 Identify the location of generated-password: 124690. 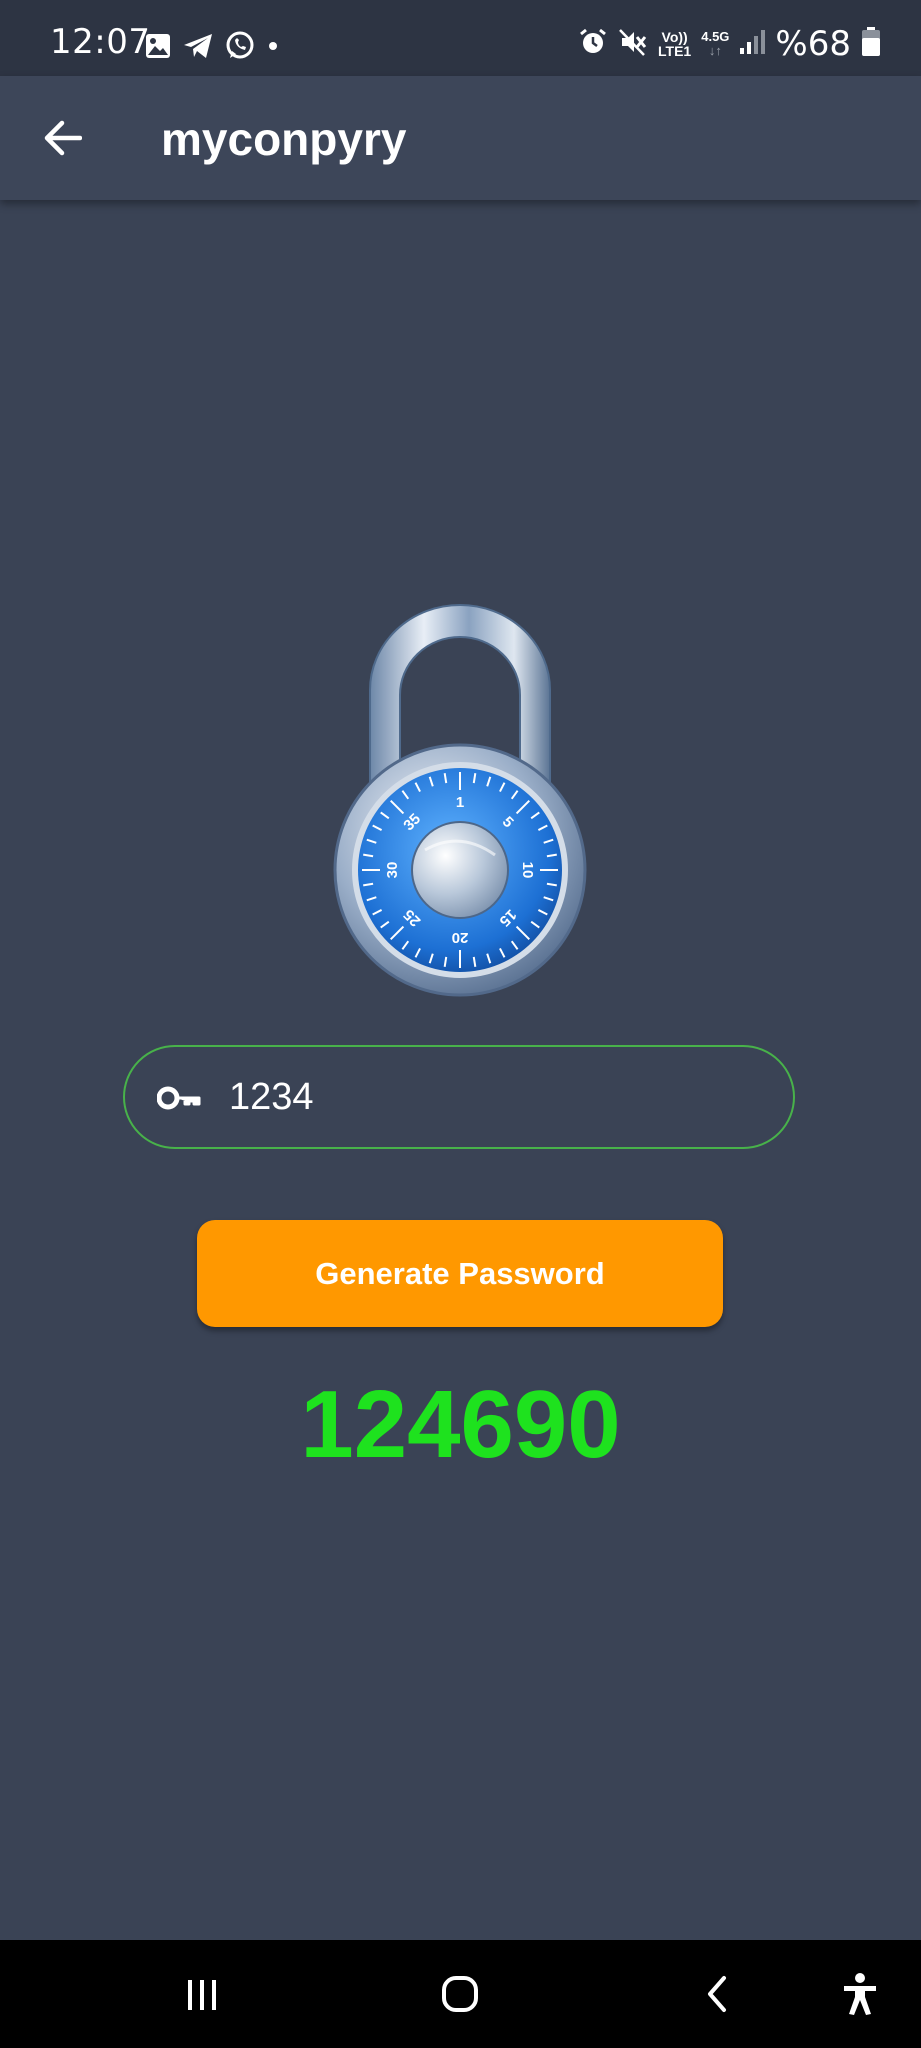
(460, 1424).